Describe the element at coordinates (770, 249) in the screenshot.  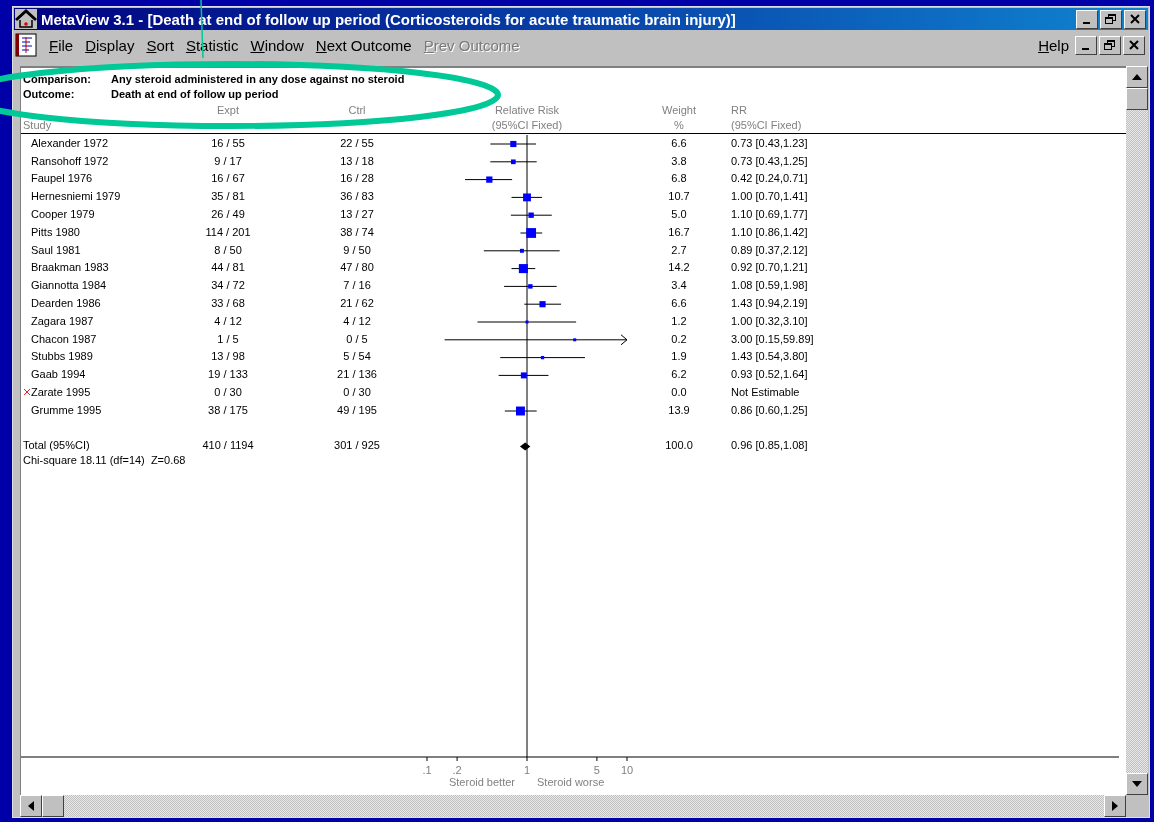
I see `rr-value: 0.89 [0.37,2.12]` at that location.